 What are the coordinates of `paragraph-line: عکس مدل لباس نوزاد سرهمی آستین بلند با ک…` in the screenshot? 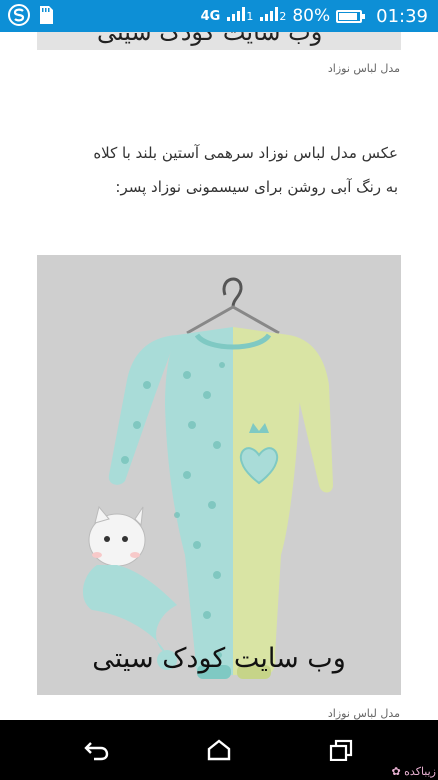 It's located at (245, 153).